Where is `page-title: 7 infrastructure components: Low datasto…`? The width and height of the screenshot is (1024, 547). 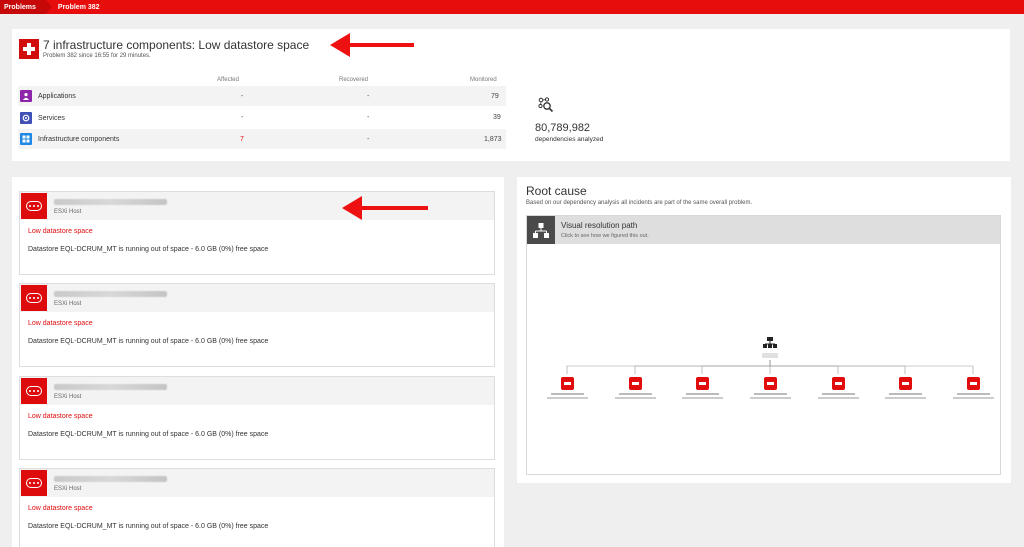 page-title: 7 infrastructure components: Low datasto… is located at coordinates (176, 45).